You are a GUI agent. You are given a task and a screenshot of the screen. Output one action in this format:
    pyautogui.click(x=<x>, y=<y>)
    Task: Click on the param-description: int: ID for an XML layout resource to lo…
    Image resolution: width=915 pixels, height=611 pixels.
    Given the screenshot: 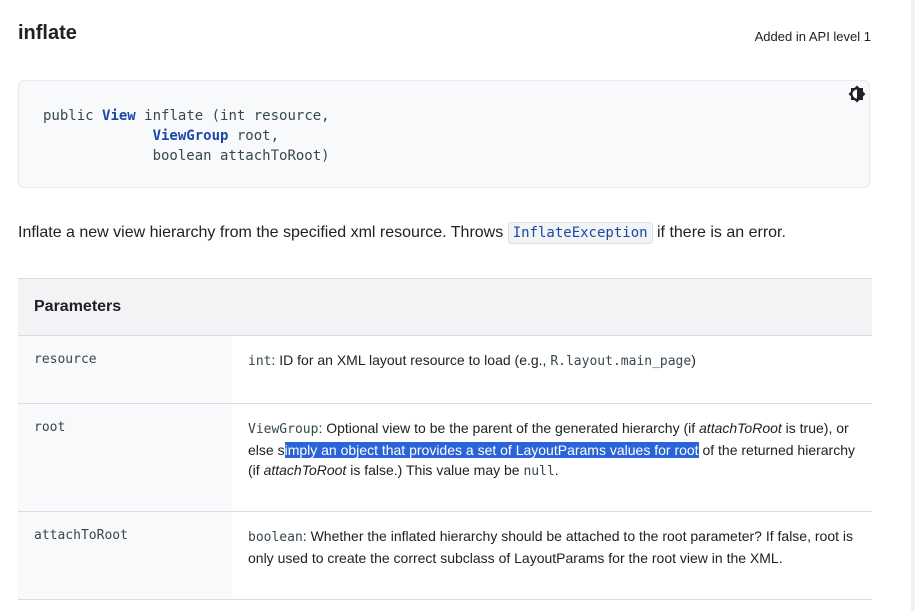 What is the action you would take?
    pyautogui.click(x=560, y=354)
    